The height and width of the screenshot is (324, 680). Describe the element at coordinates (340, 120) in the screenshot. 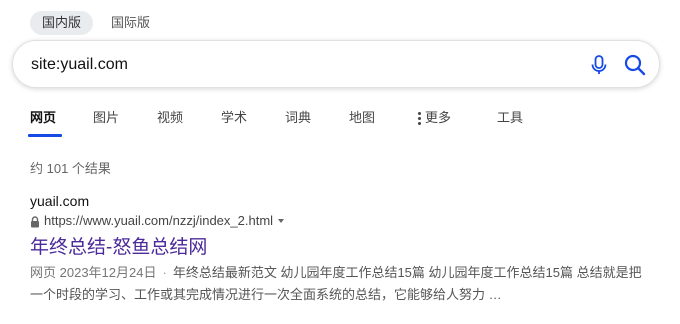

I see `scope-bar: 网页 图片 视频 学术 词典 地图 更多 工具` at that location.